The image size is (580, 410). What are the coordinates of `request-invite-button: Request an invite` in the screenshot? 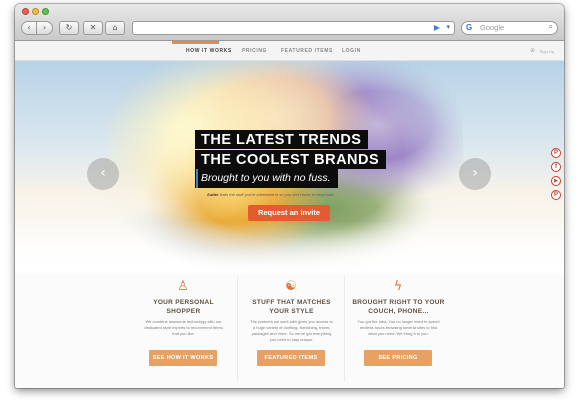 It's located at (289, 213).